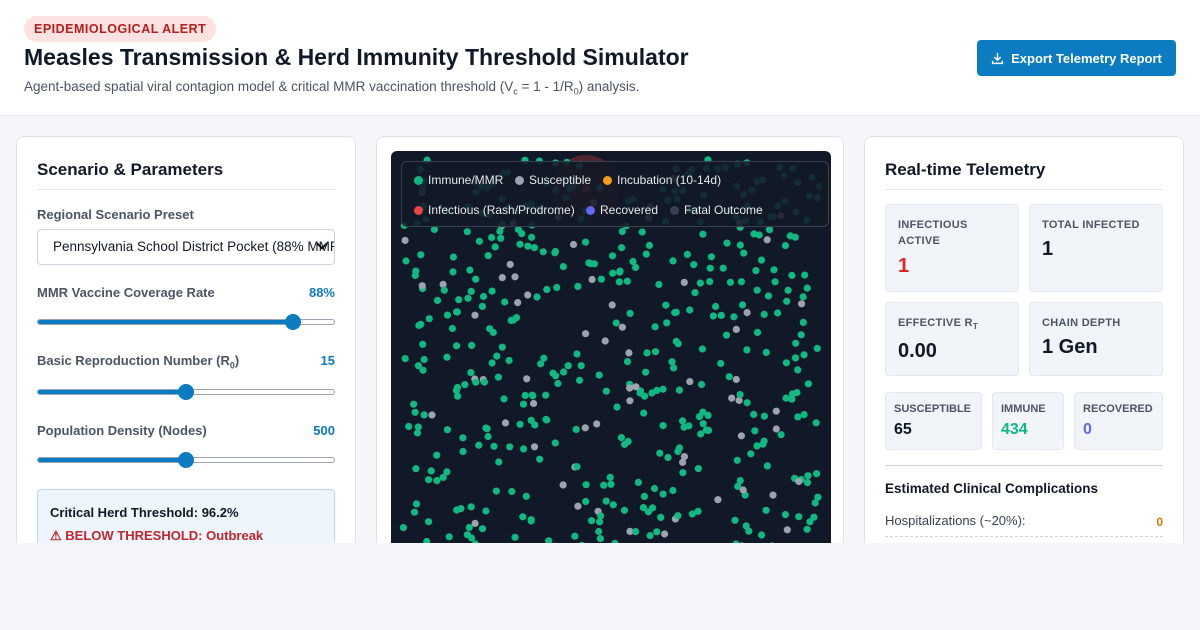 This screenshot has width=1200, height=630. I want to click on density-slider, so click(186, 460).